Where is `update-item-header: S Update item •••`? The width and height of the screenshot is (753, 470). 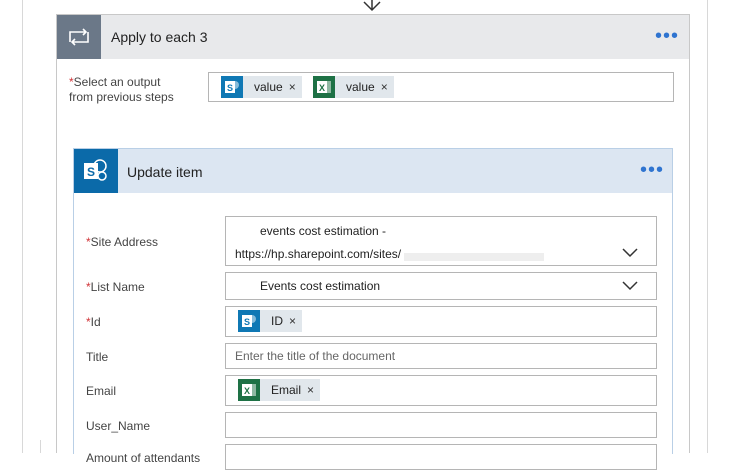
update-item-header: S Update item ••• is located at coordinates (373, 171).